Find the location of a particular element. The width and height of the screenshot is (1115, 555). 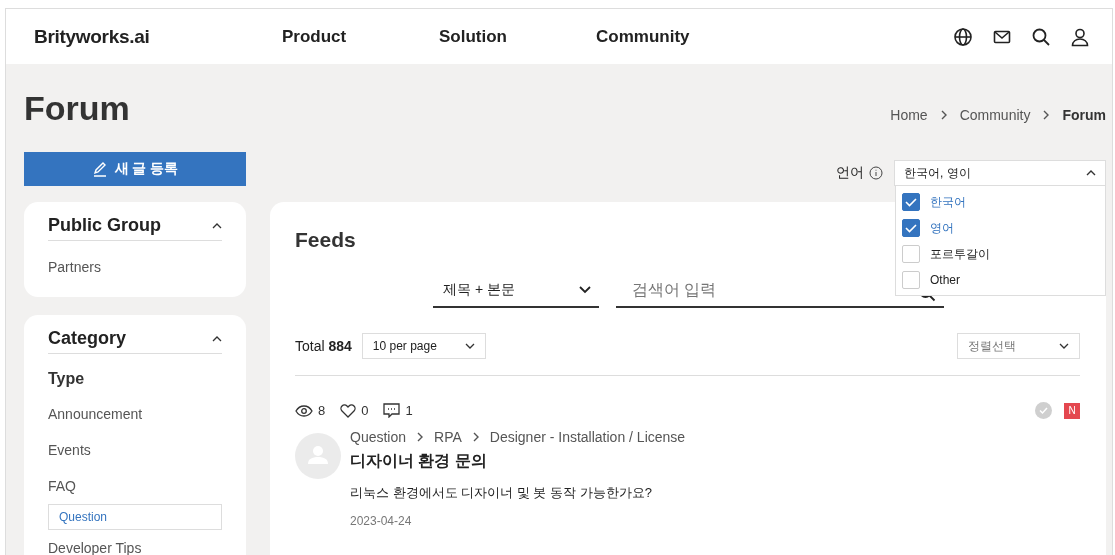

language-select: 한국어, 영이 is located at coordinates (1000, 173).